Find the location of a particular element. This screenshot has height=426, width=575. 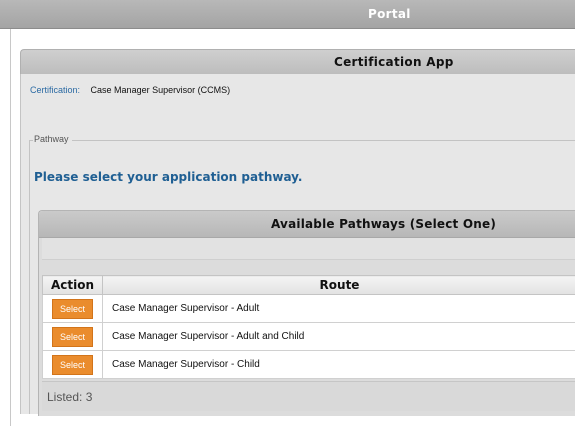

route-cell: Case Manager Supervisor - Adult is located at coordinates (338, 308).